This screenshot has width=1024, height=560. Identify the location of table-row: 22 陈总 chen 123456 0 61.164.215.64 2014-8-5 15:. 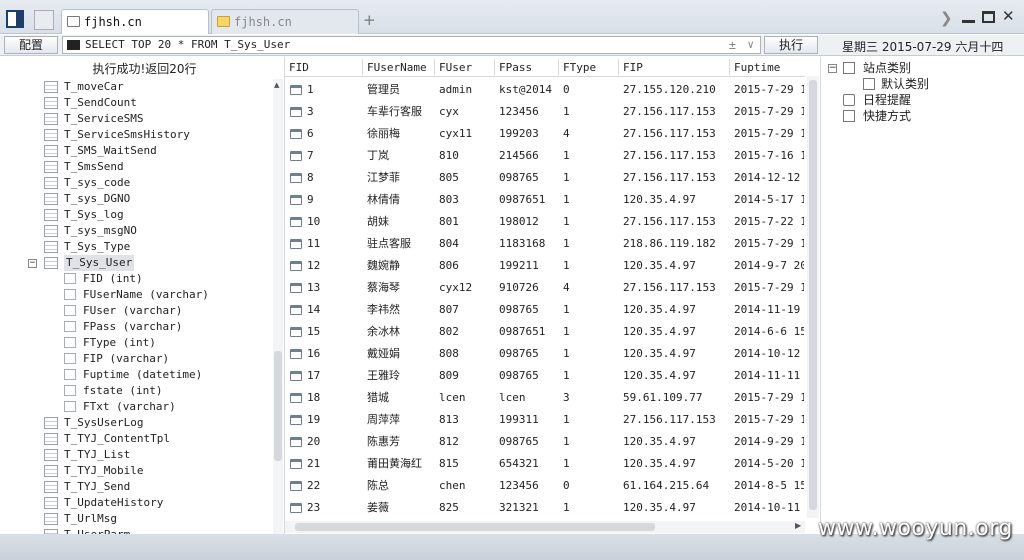
(545, 486).